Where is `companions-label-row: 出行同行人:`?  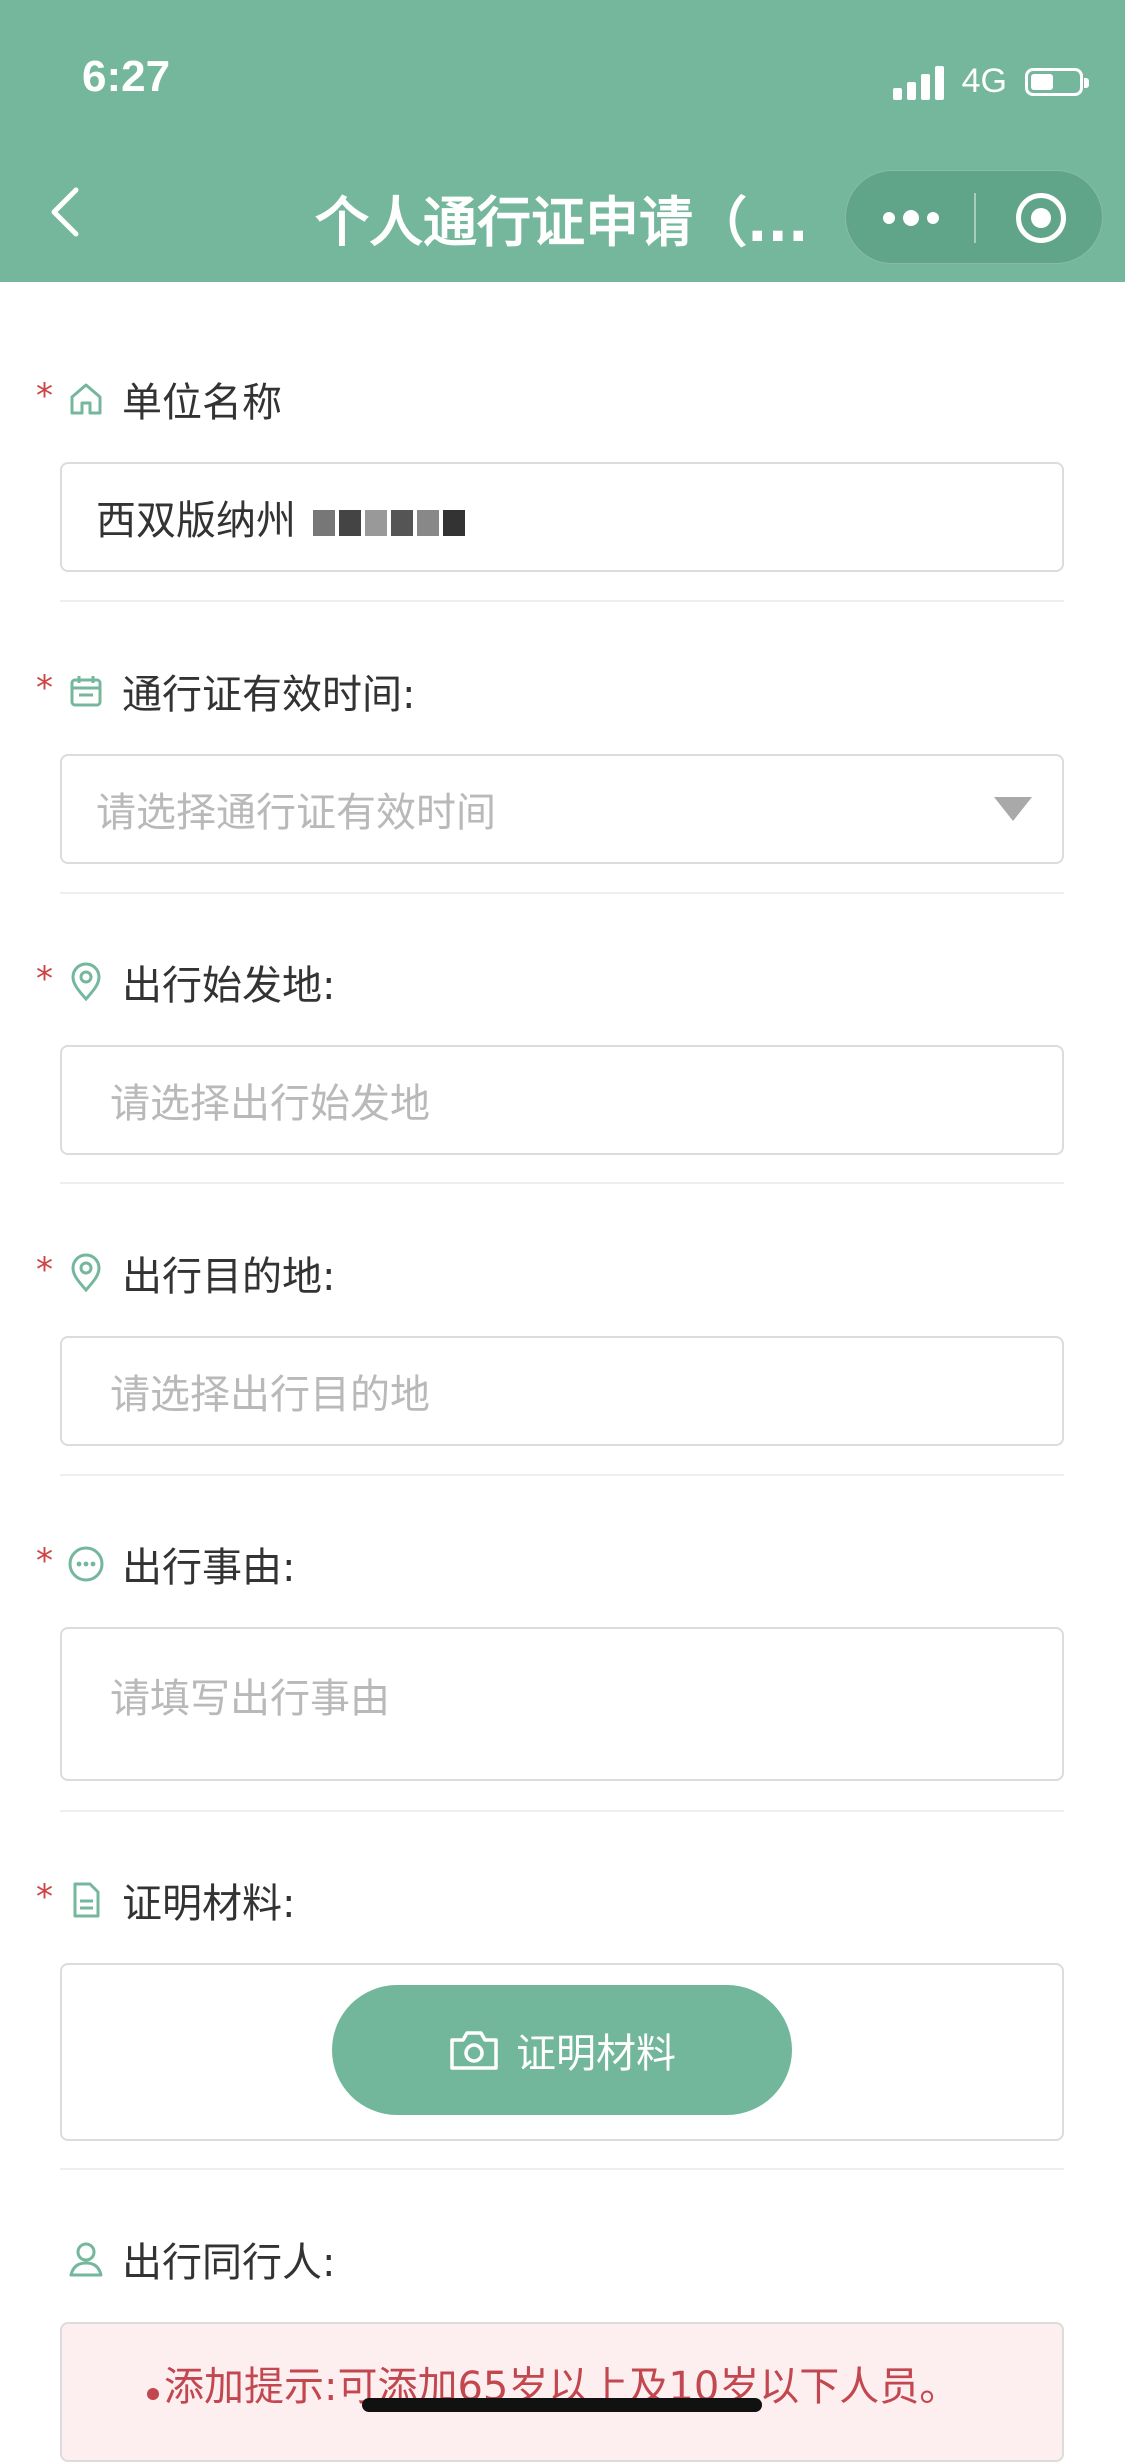
companions-label-row: 出行同行人: is located at coordinates (185, 2259).